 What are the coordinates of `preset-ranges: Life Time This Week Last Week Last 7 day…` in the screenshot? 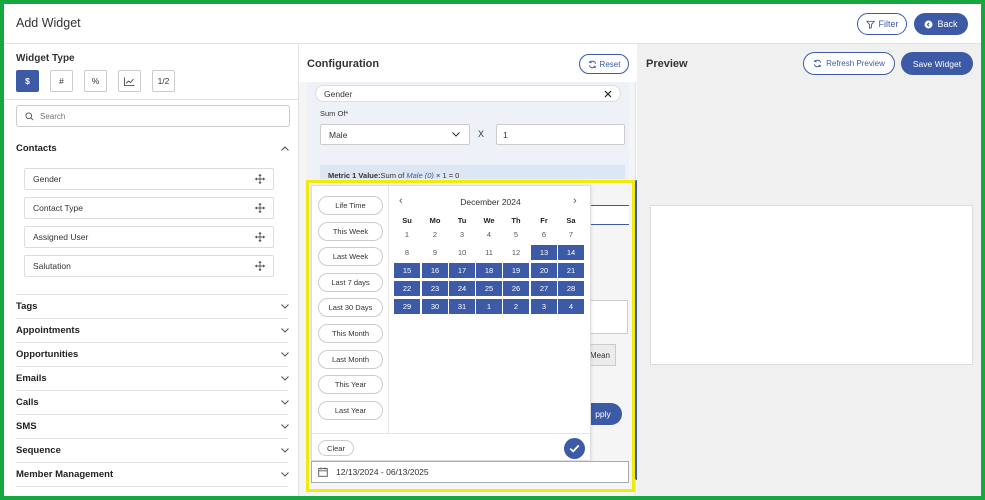 It's located at (350, 309).